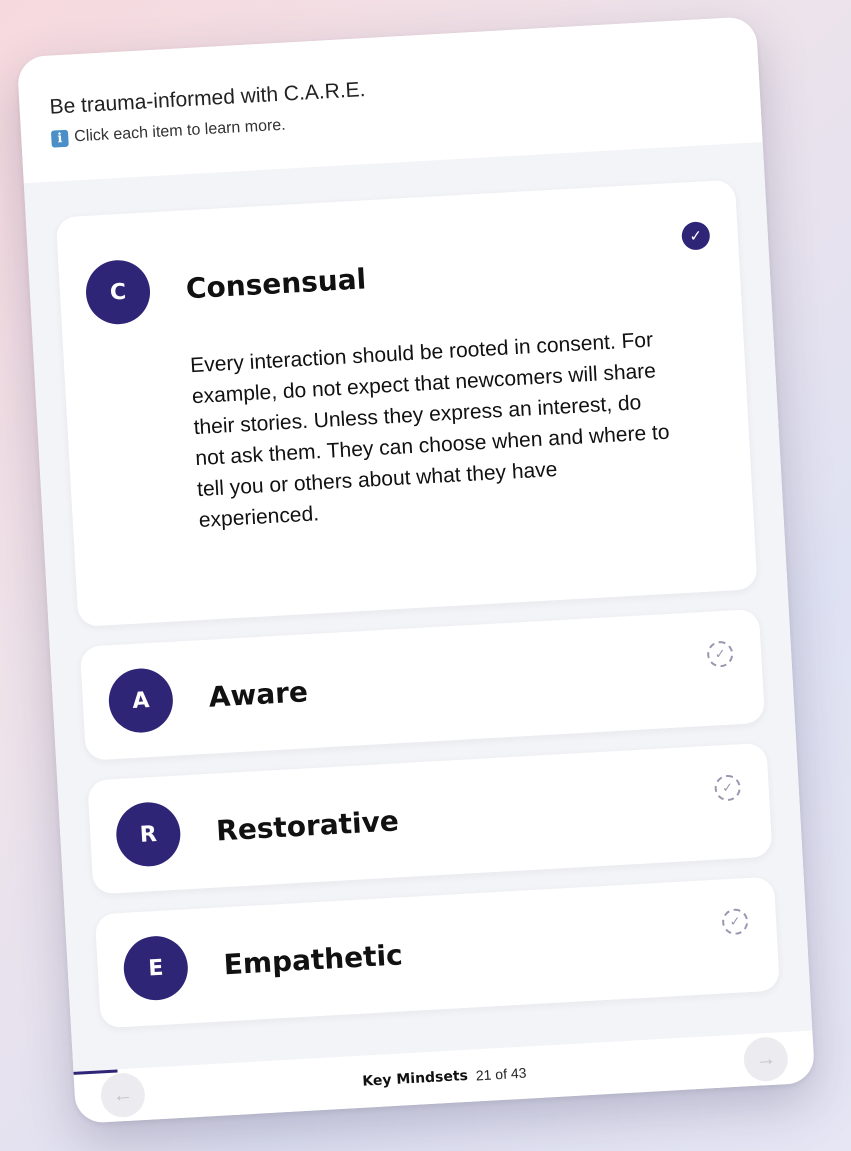  What do you see at coordinates (258, 694) in the screenshot?
I see `item-title: Aware` at bounding box center [258, 694].